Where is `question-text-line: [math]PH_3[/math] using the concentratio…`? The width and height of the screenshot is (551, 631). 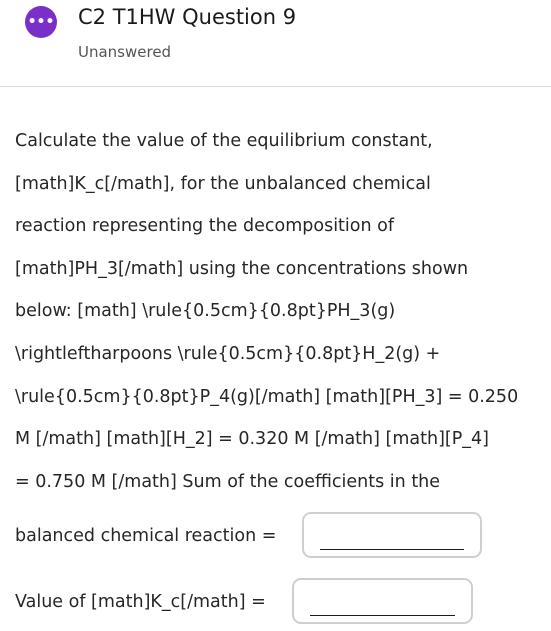 question-text-line: [math]PH_3[/math] using the concentratio… is located at coordinates (242, 269).